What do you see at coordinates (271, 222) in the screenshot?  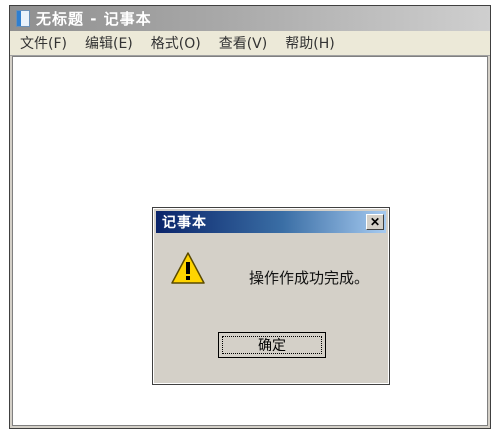 I see `dialog-titlebar: 记事本 ✕` at bounding box center [271, 222].